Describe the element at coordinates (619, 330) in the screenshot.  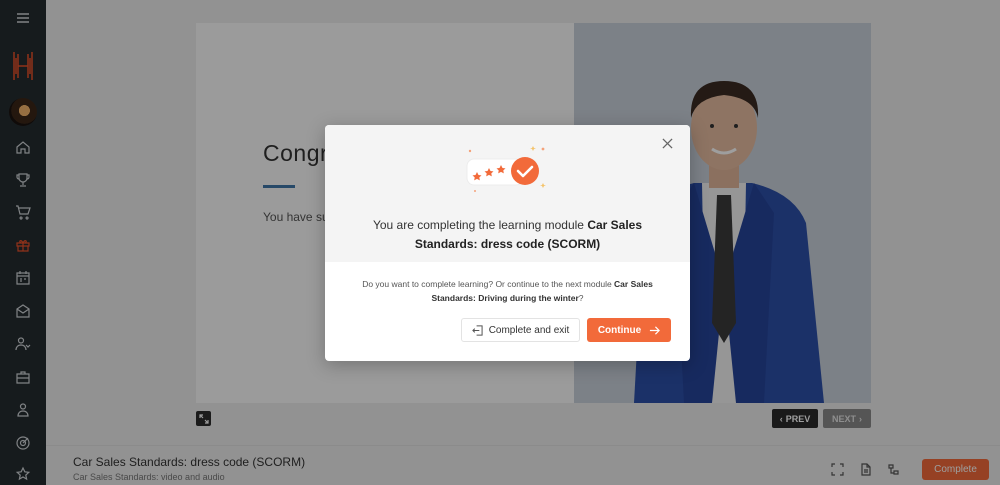
I see `continue-label: Continue` at that location.